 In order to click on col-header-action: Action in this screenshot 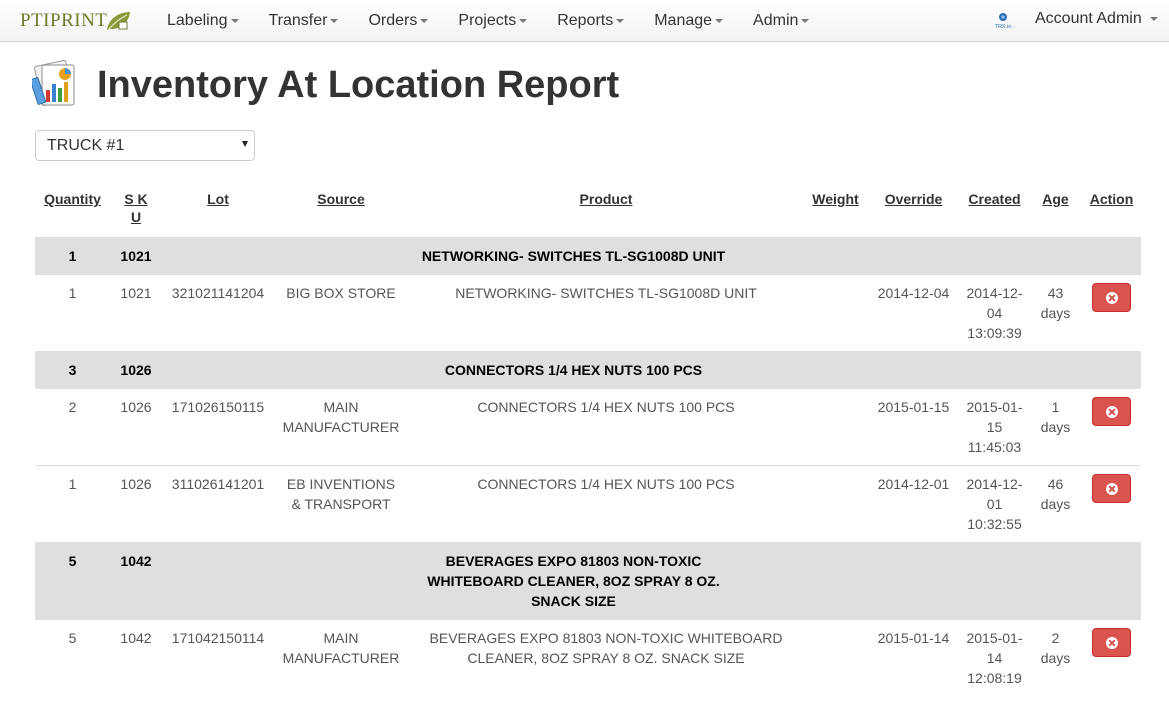, I will do `click(1111, 208)`.